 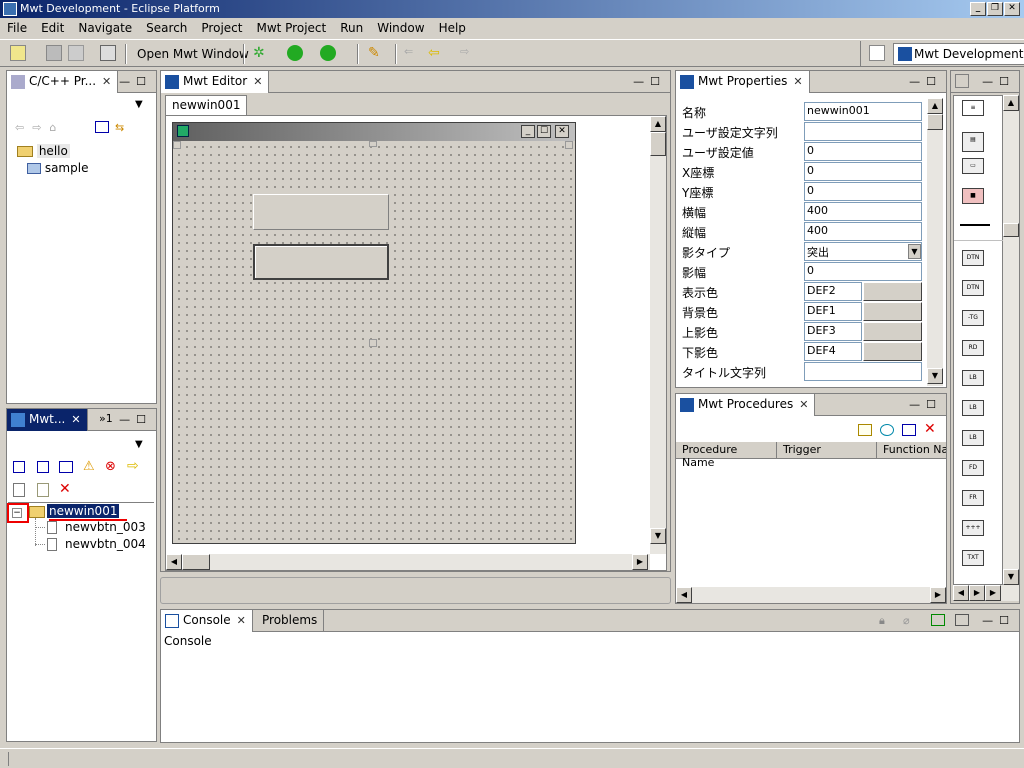 What do you see at coordinates (436, 53) in the screenshot?
I see `back-icon: ⇦` at bounding box center [436, 53].